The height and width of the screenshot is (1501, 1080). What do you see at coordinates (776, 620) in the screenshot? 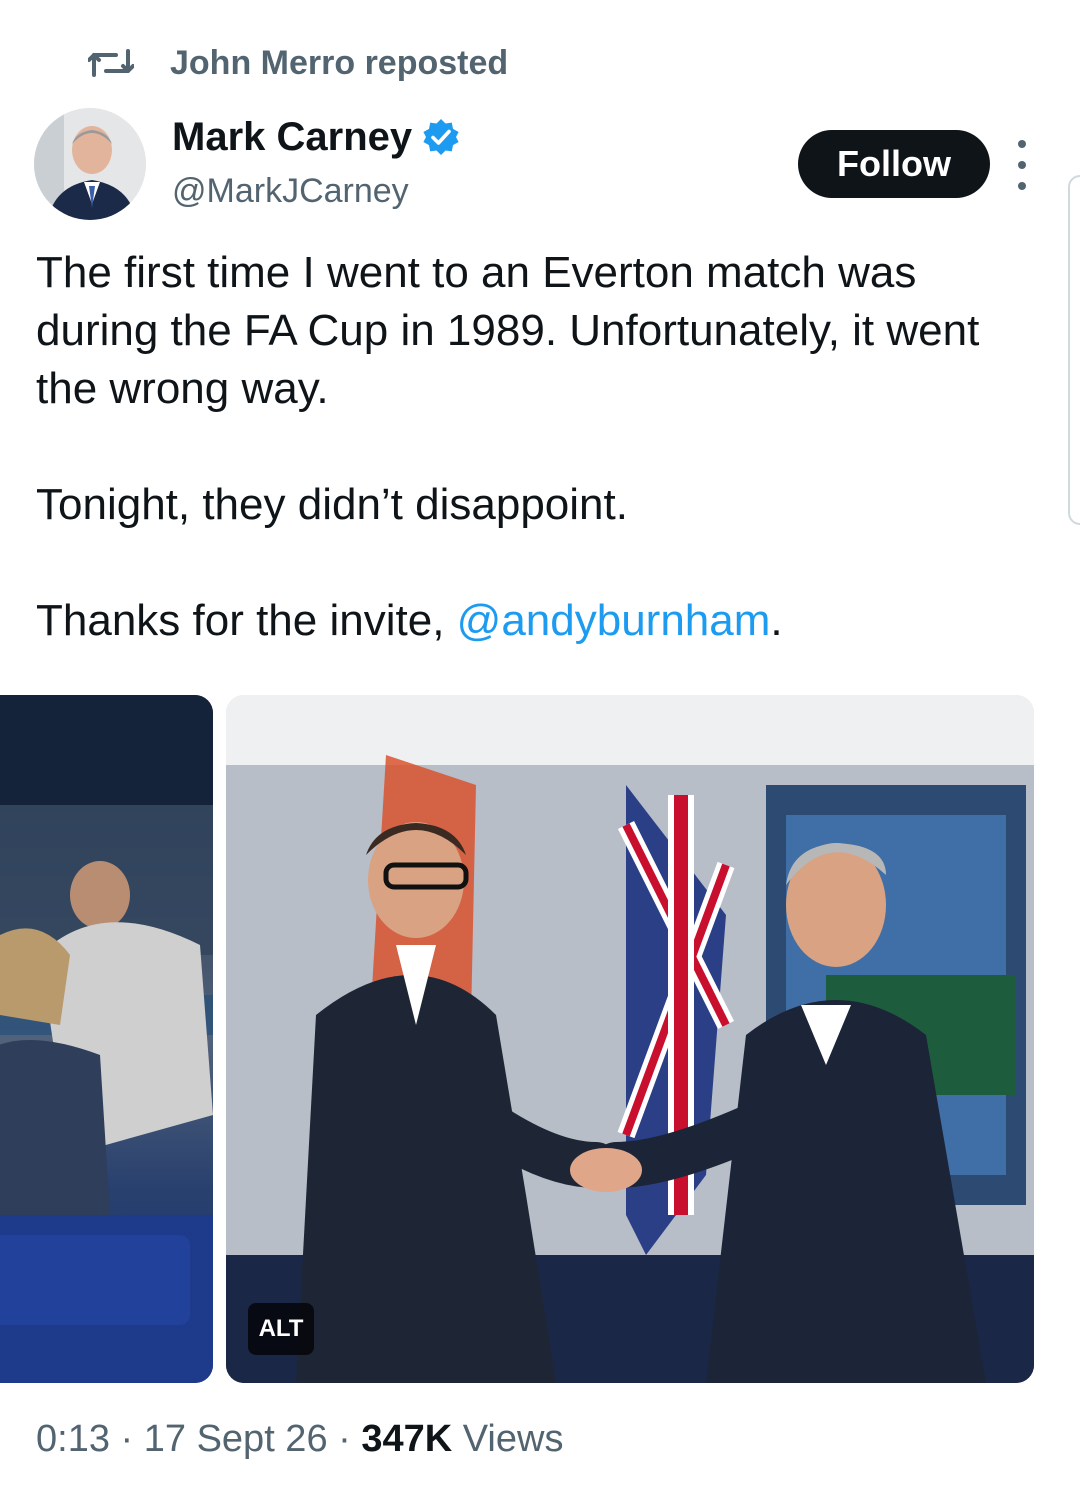
I see `tweet-text-segment: .` at bounding box center [776, 620].